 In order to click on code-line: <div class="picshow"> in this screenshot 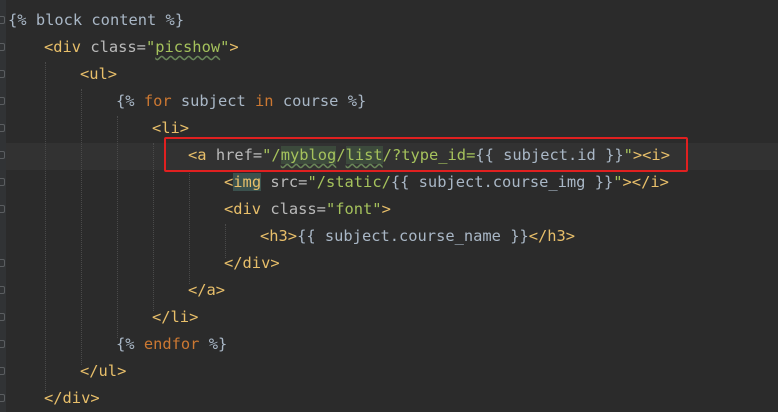, I will do `click(141, 47)`.